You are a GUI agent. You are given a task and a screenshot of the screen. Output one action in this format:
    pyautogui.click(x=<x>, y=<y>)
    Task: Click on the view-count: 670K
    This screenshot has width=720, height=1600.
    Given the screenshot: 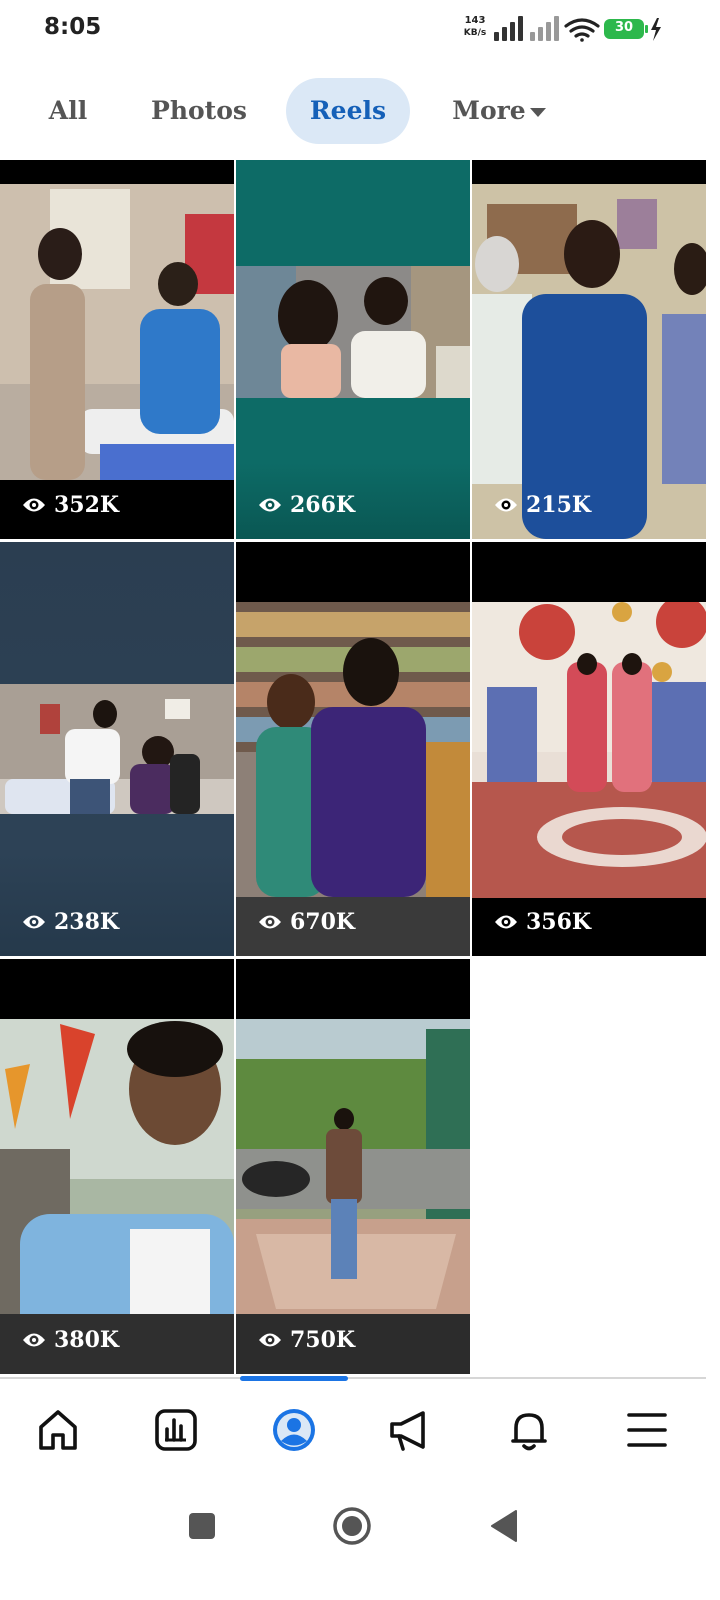 What is the action you would take?
    pyautogui.click(x=306, y=922)
    